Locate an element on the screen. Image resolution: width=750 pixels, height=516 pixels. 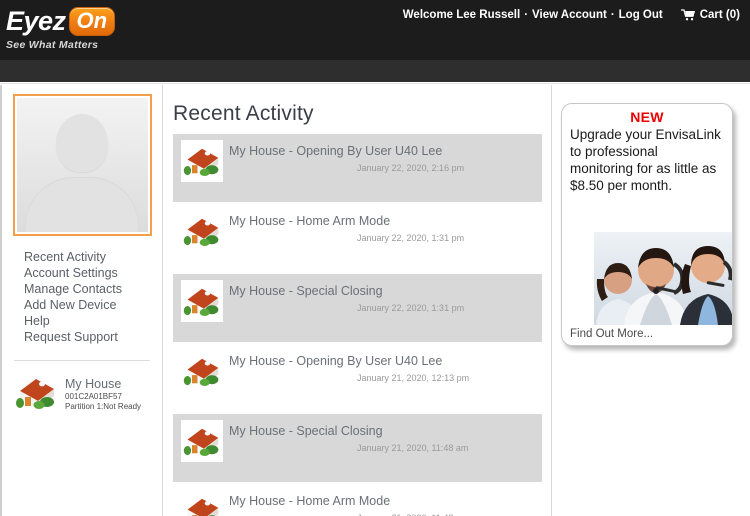
site-logo: Eyez On See What Matters is located at coordinates (91, 30).